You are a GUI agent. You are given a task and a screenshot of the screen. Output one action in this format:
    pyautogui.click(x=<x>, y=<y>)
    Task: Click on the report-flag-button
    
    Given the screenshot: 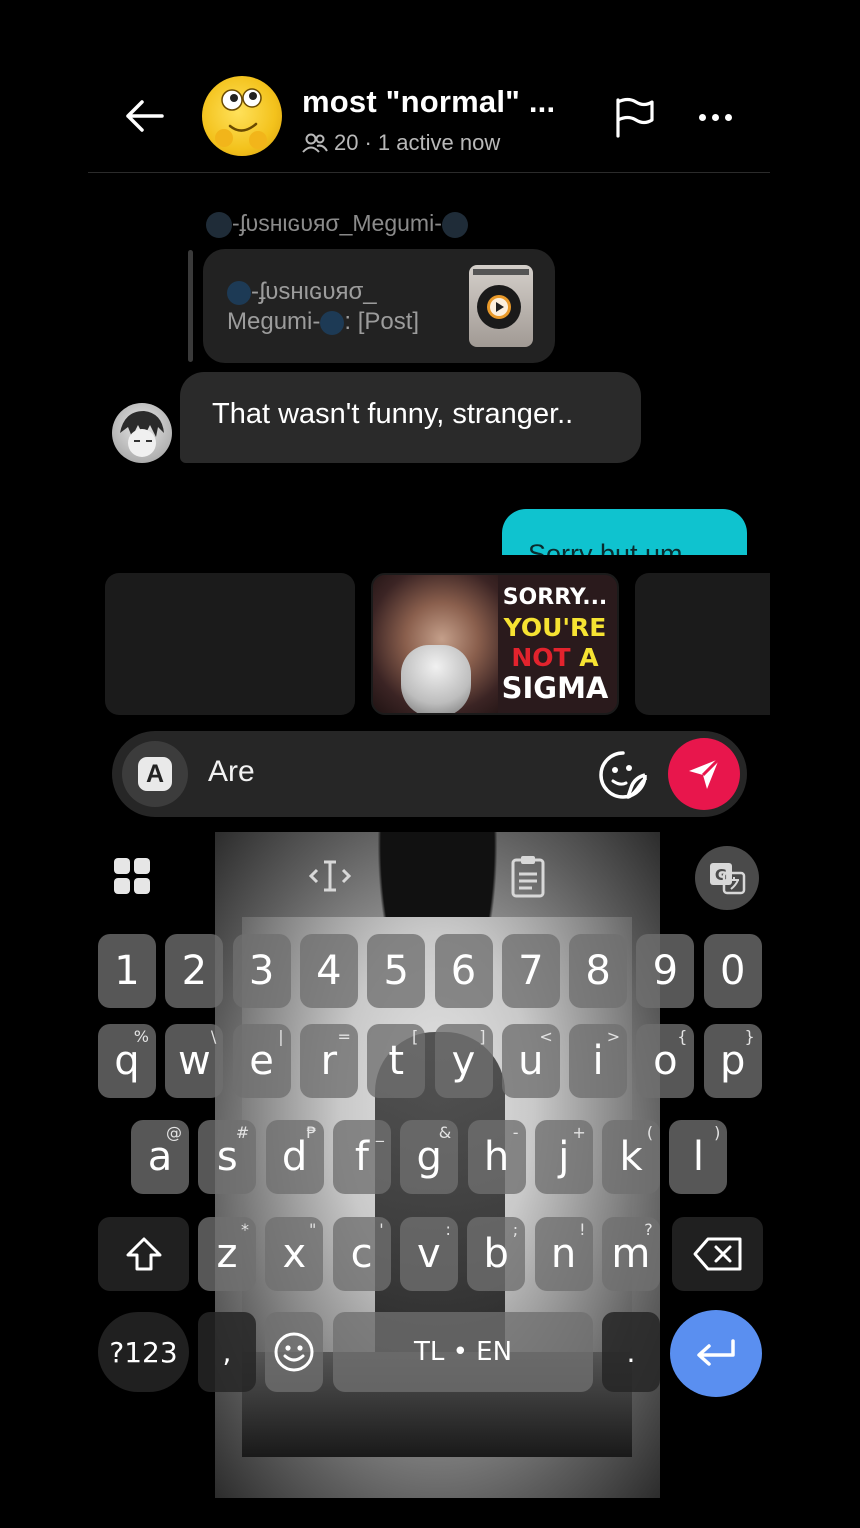 What is the action you would take?
    pyautogui.click(x=635, y=117)
    